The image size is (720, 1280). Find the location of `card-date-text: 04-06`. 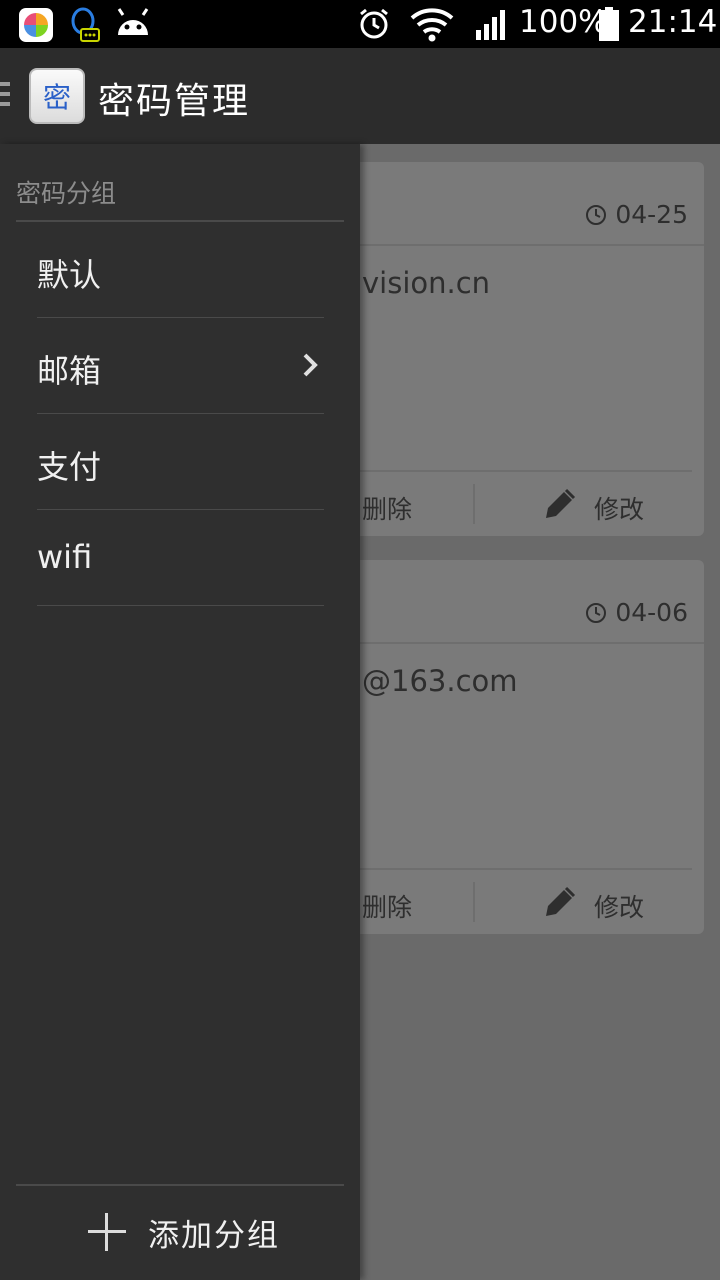

card-date-text: 04-06 is located at coordinates (651, 612).